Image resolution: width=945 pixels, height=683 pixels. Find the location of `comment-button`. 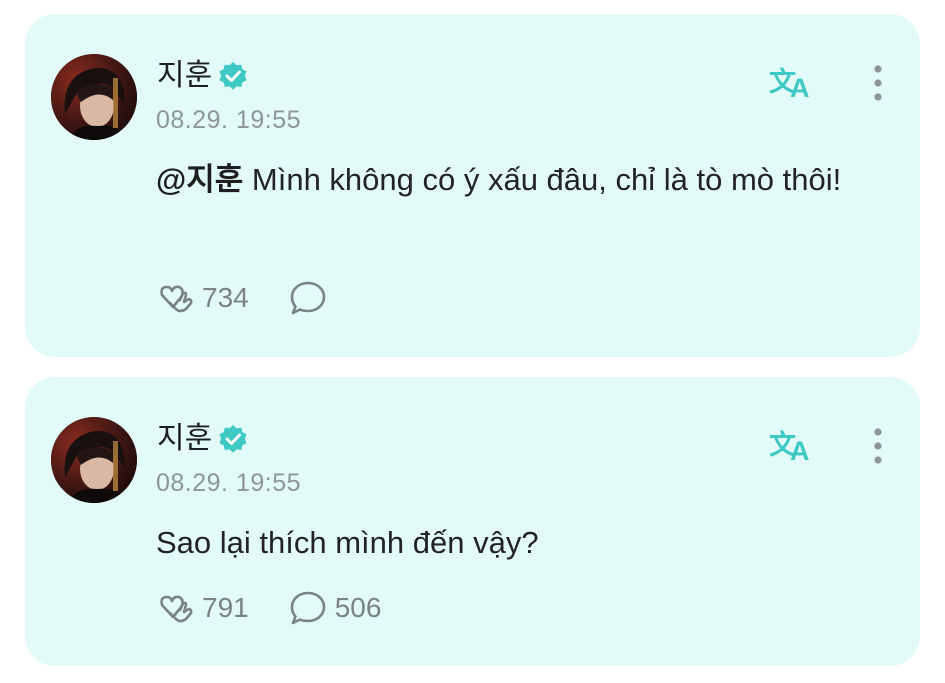

comment-button is located at coordinates (312, 298).